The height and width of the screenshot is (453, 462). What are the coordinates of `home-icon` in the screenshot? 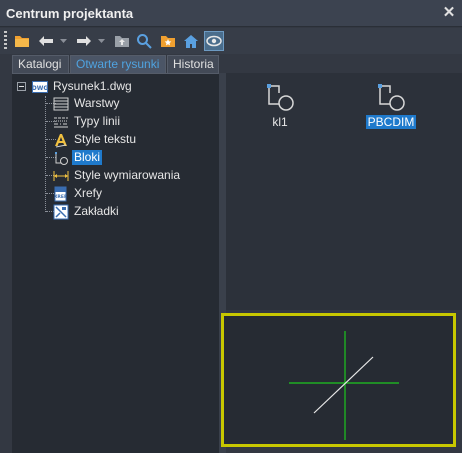 It's located at (191, 41).